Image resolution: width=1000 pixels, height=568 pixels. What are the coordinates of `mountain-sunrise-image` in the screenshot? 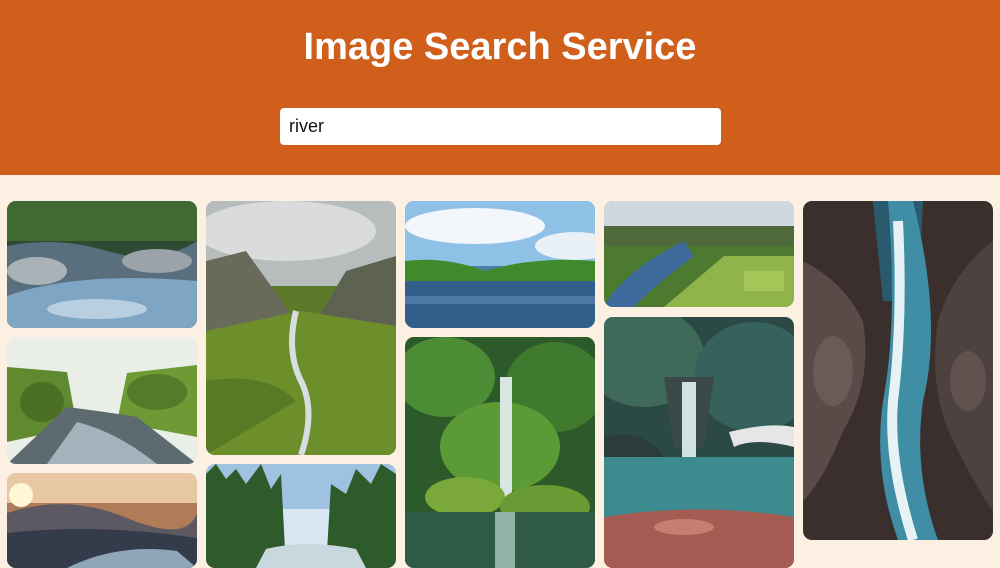 It's located at (102, 520).